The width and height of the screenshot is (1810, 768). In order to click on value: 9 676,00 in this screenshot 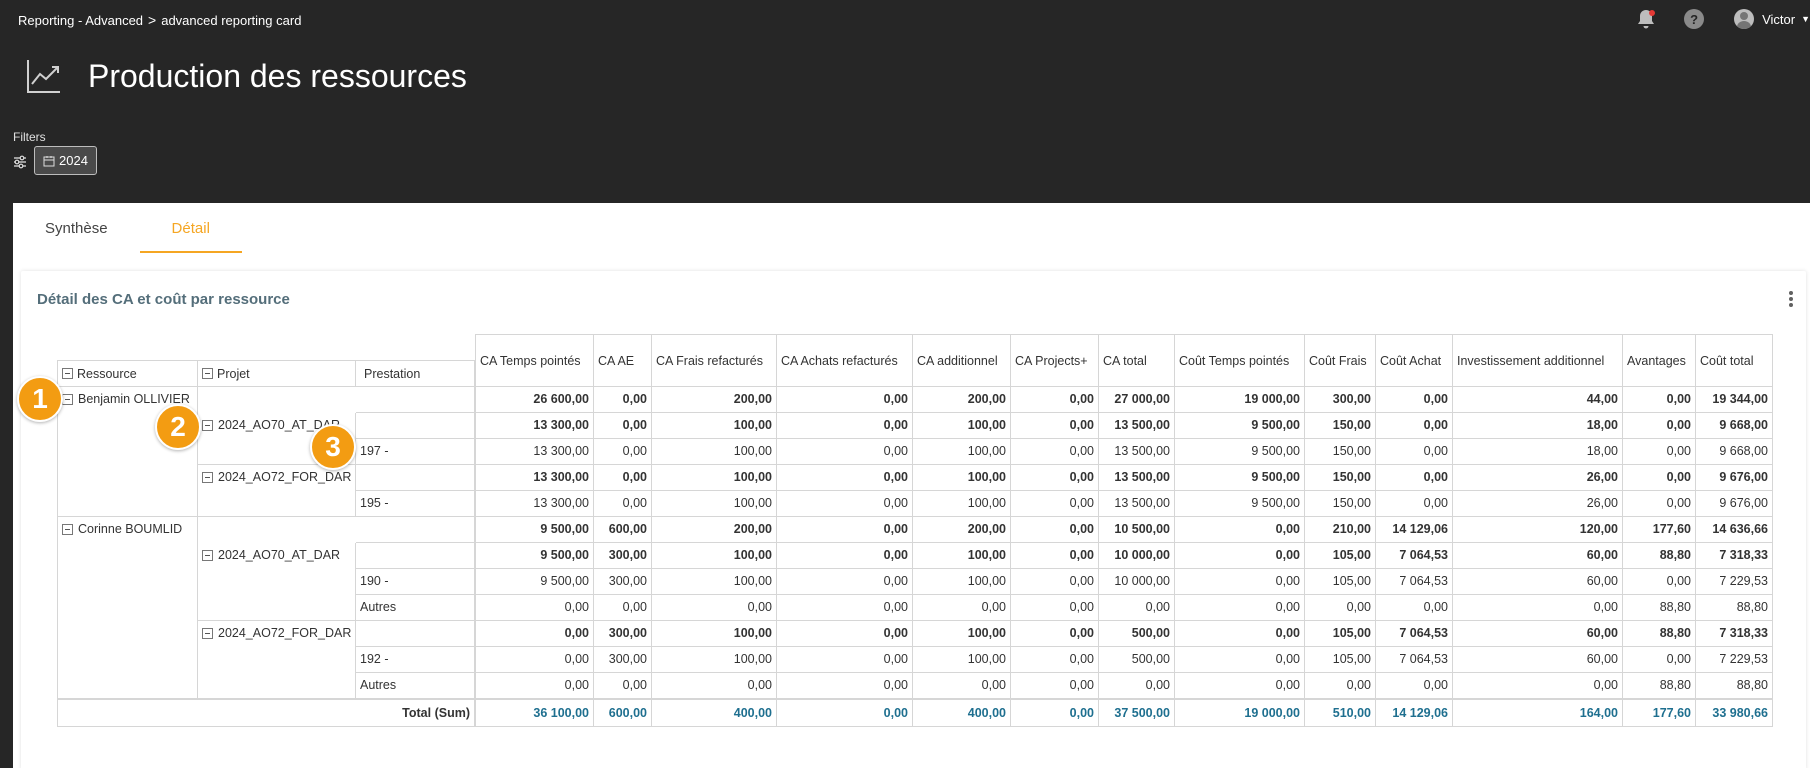, I will do `click(1743, 503)`.